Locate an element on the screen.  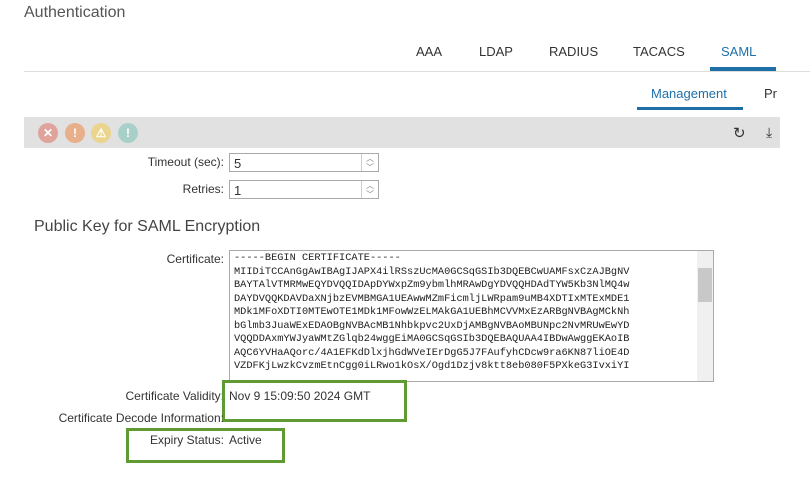
timeout-label: Timeout (sec): is located at coordinates (185, 162).